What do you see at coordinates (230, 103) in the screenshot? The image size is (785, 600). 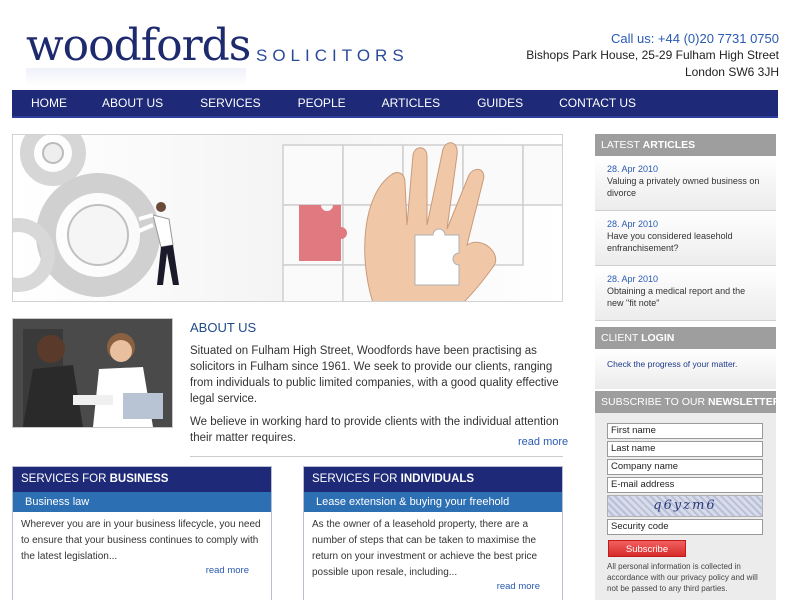 I see `nav-services: SERVICES` at bounding box center [230, 103].